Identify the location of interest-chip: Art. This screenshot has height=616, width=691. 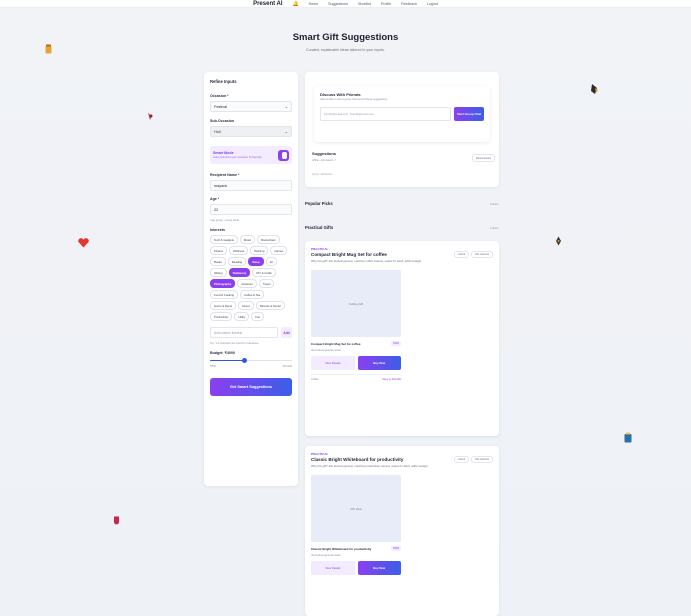
(271, 261).